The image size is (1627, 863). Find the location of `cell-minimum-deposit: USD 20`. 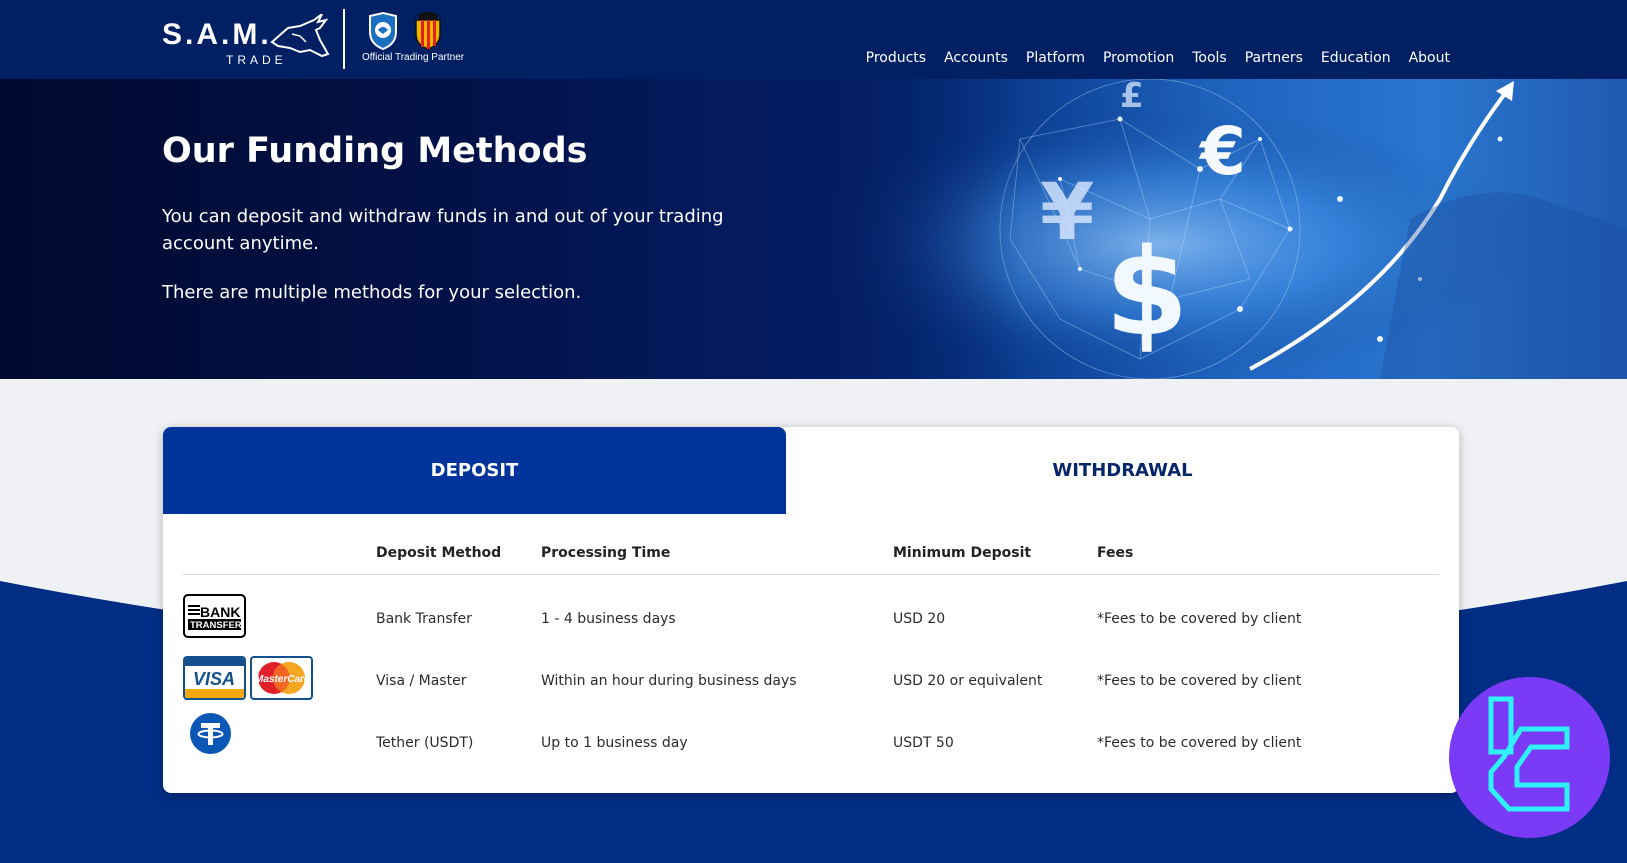

cell-minimum-deposit: USD 20 is located at coordinates (919, 619).